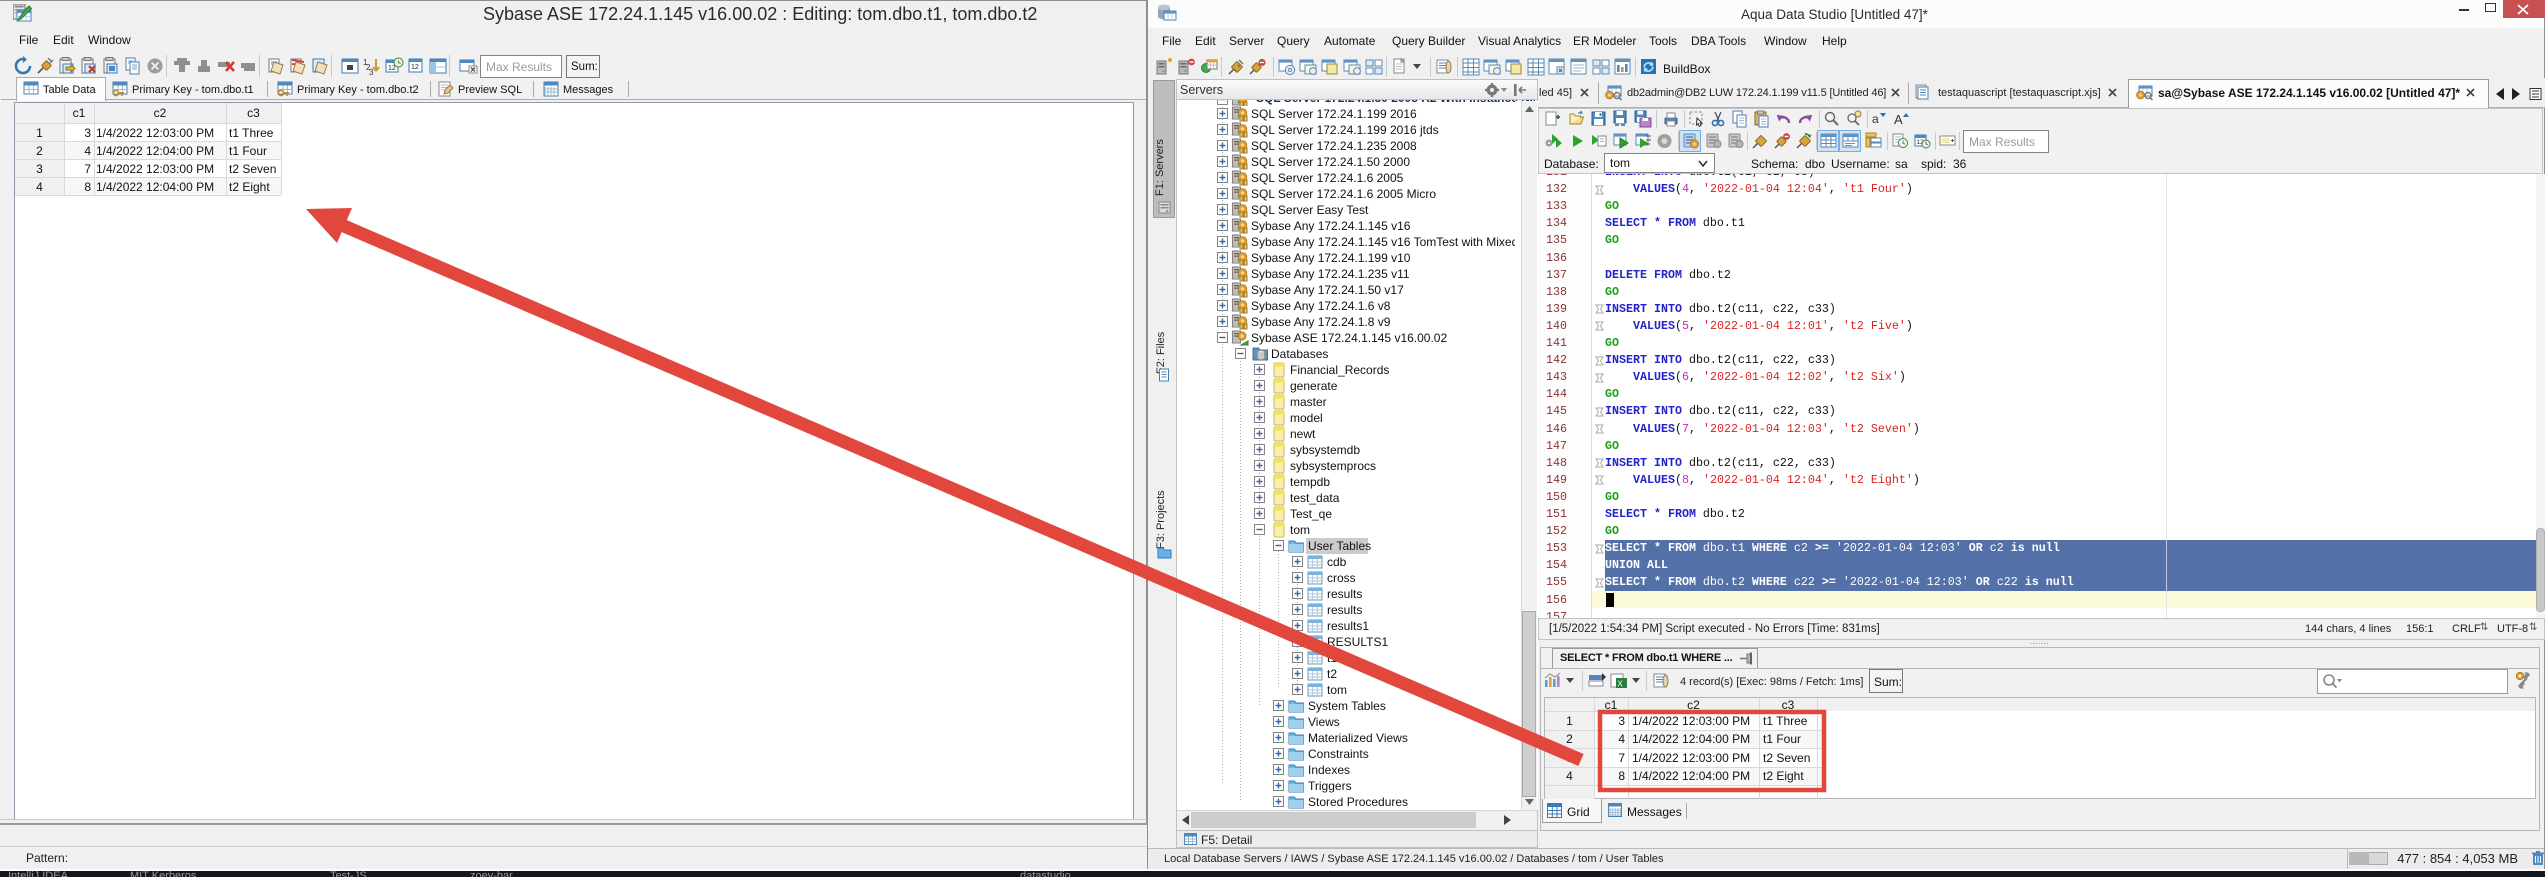  Describe the element at coordinates (1621, 684) in the screenshot. I see `svg-text: X` at that location.